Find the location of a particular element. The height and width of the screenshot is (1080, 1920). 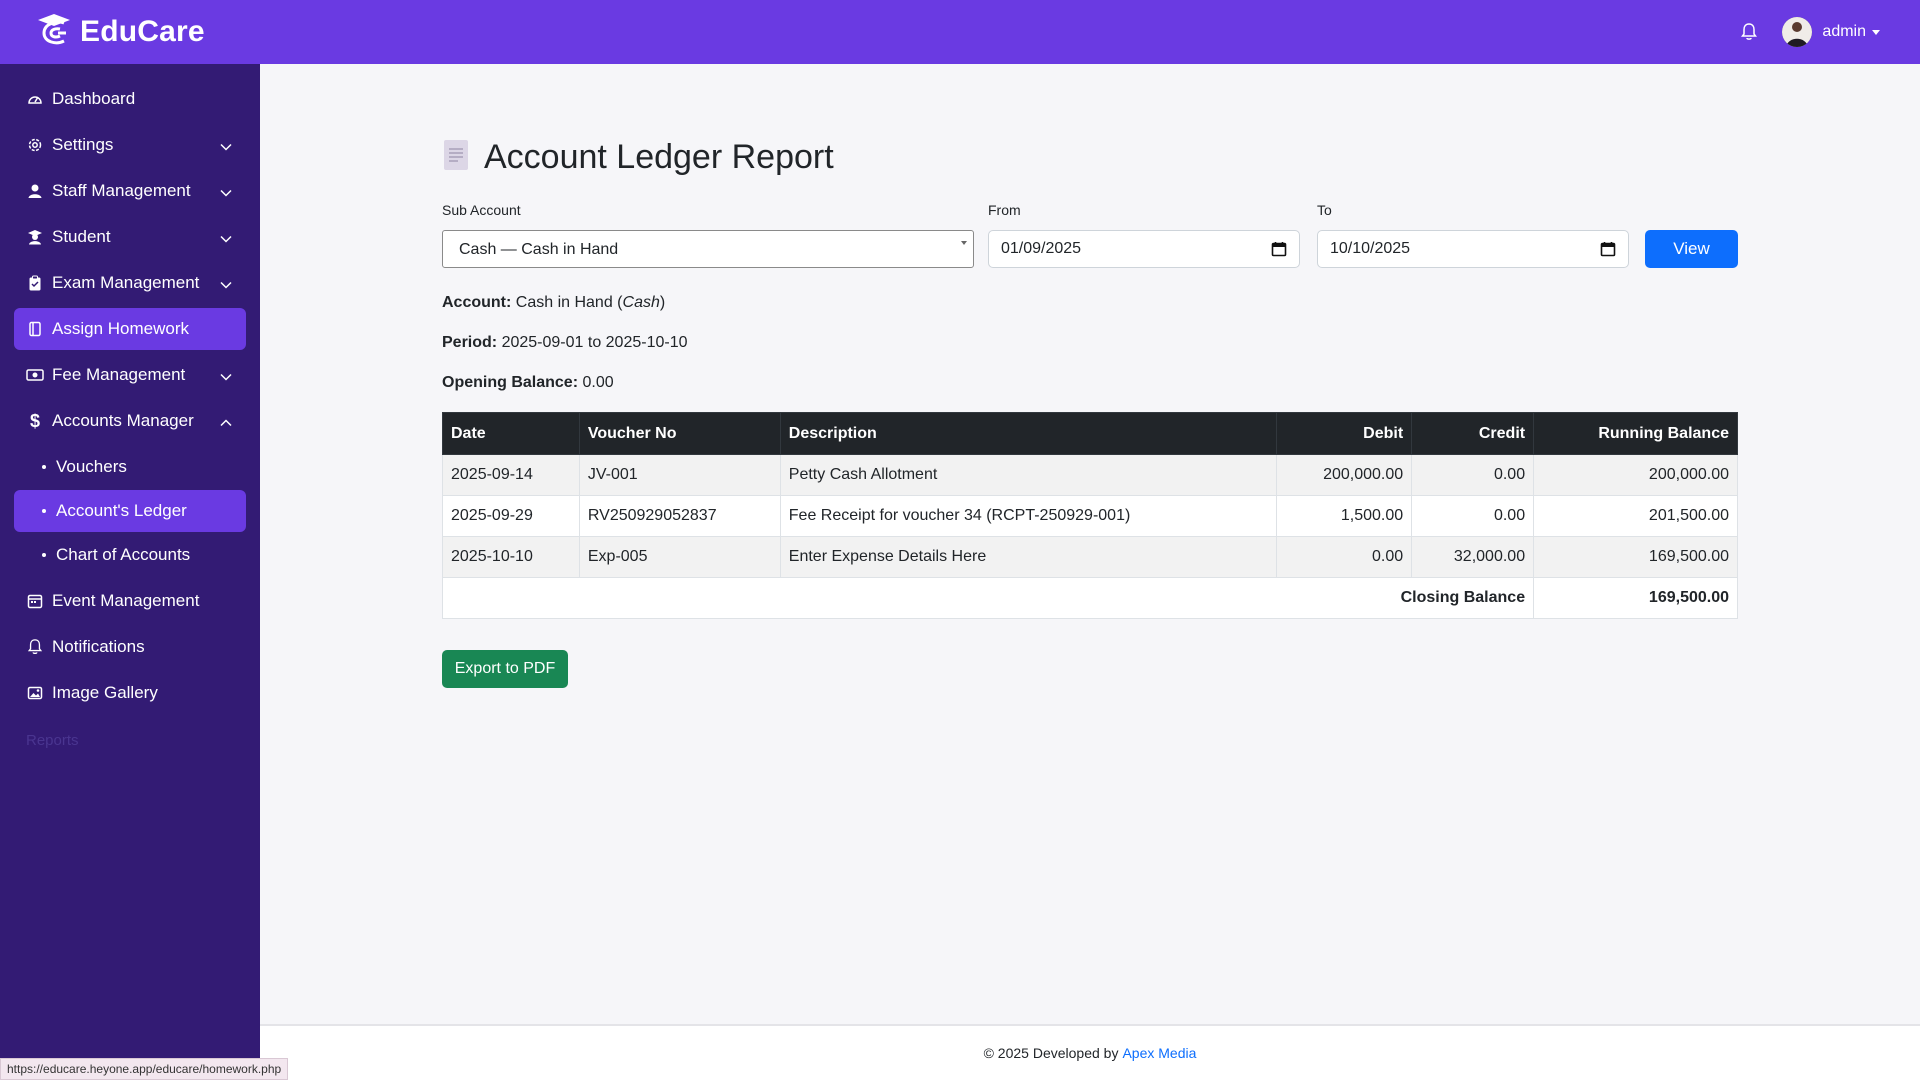

sidebar-subitem-accounts-ledger: Account's Ledger is located at coordinates (130, 511).